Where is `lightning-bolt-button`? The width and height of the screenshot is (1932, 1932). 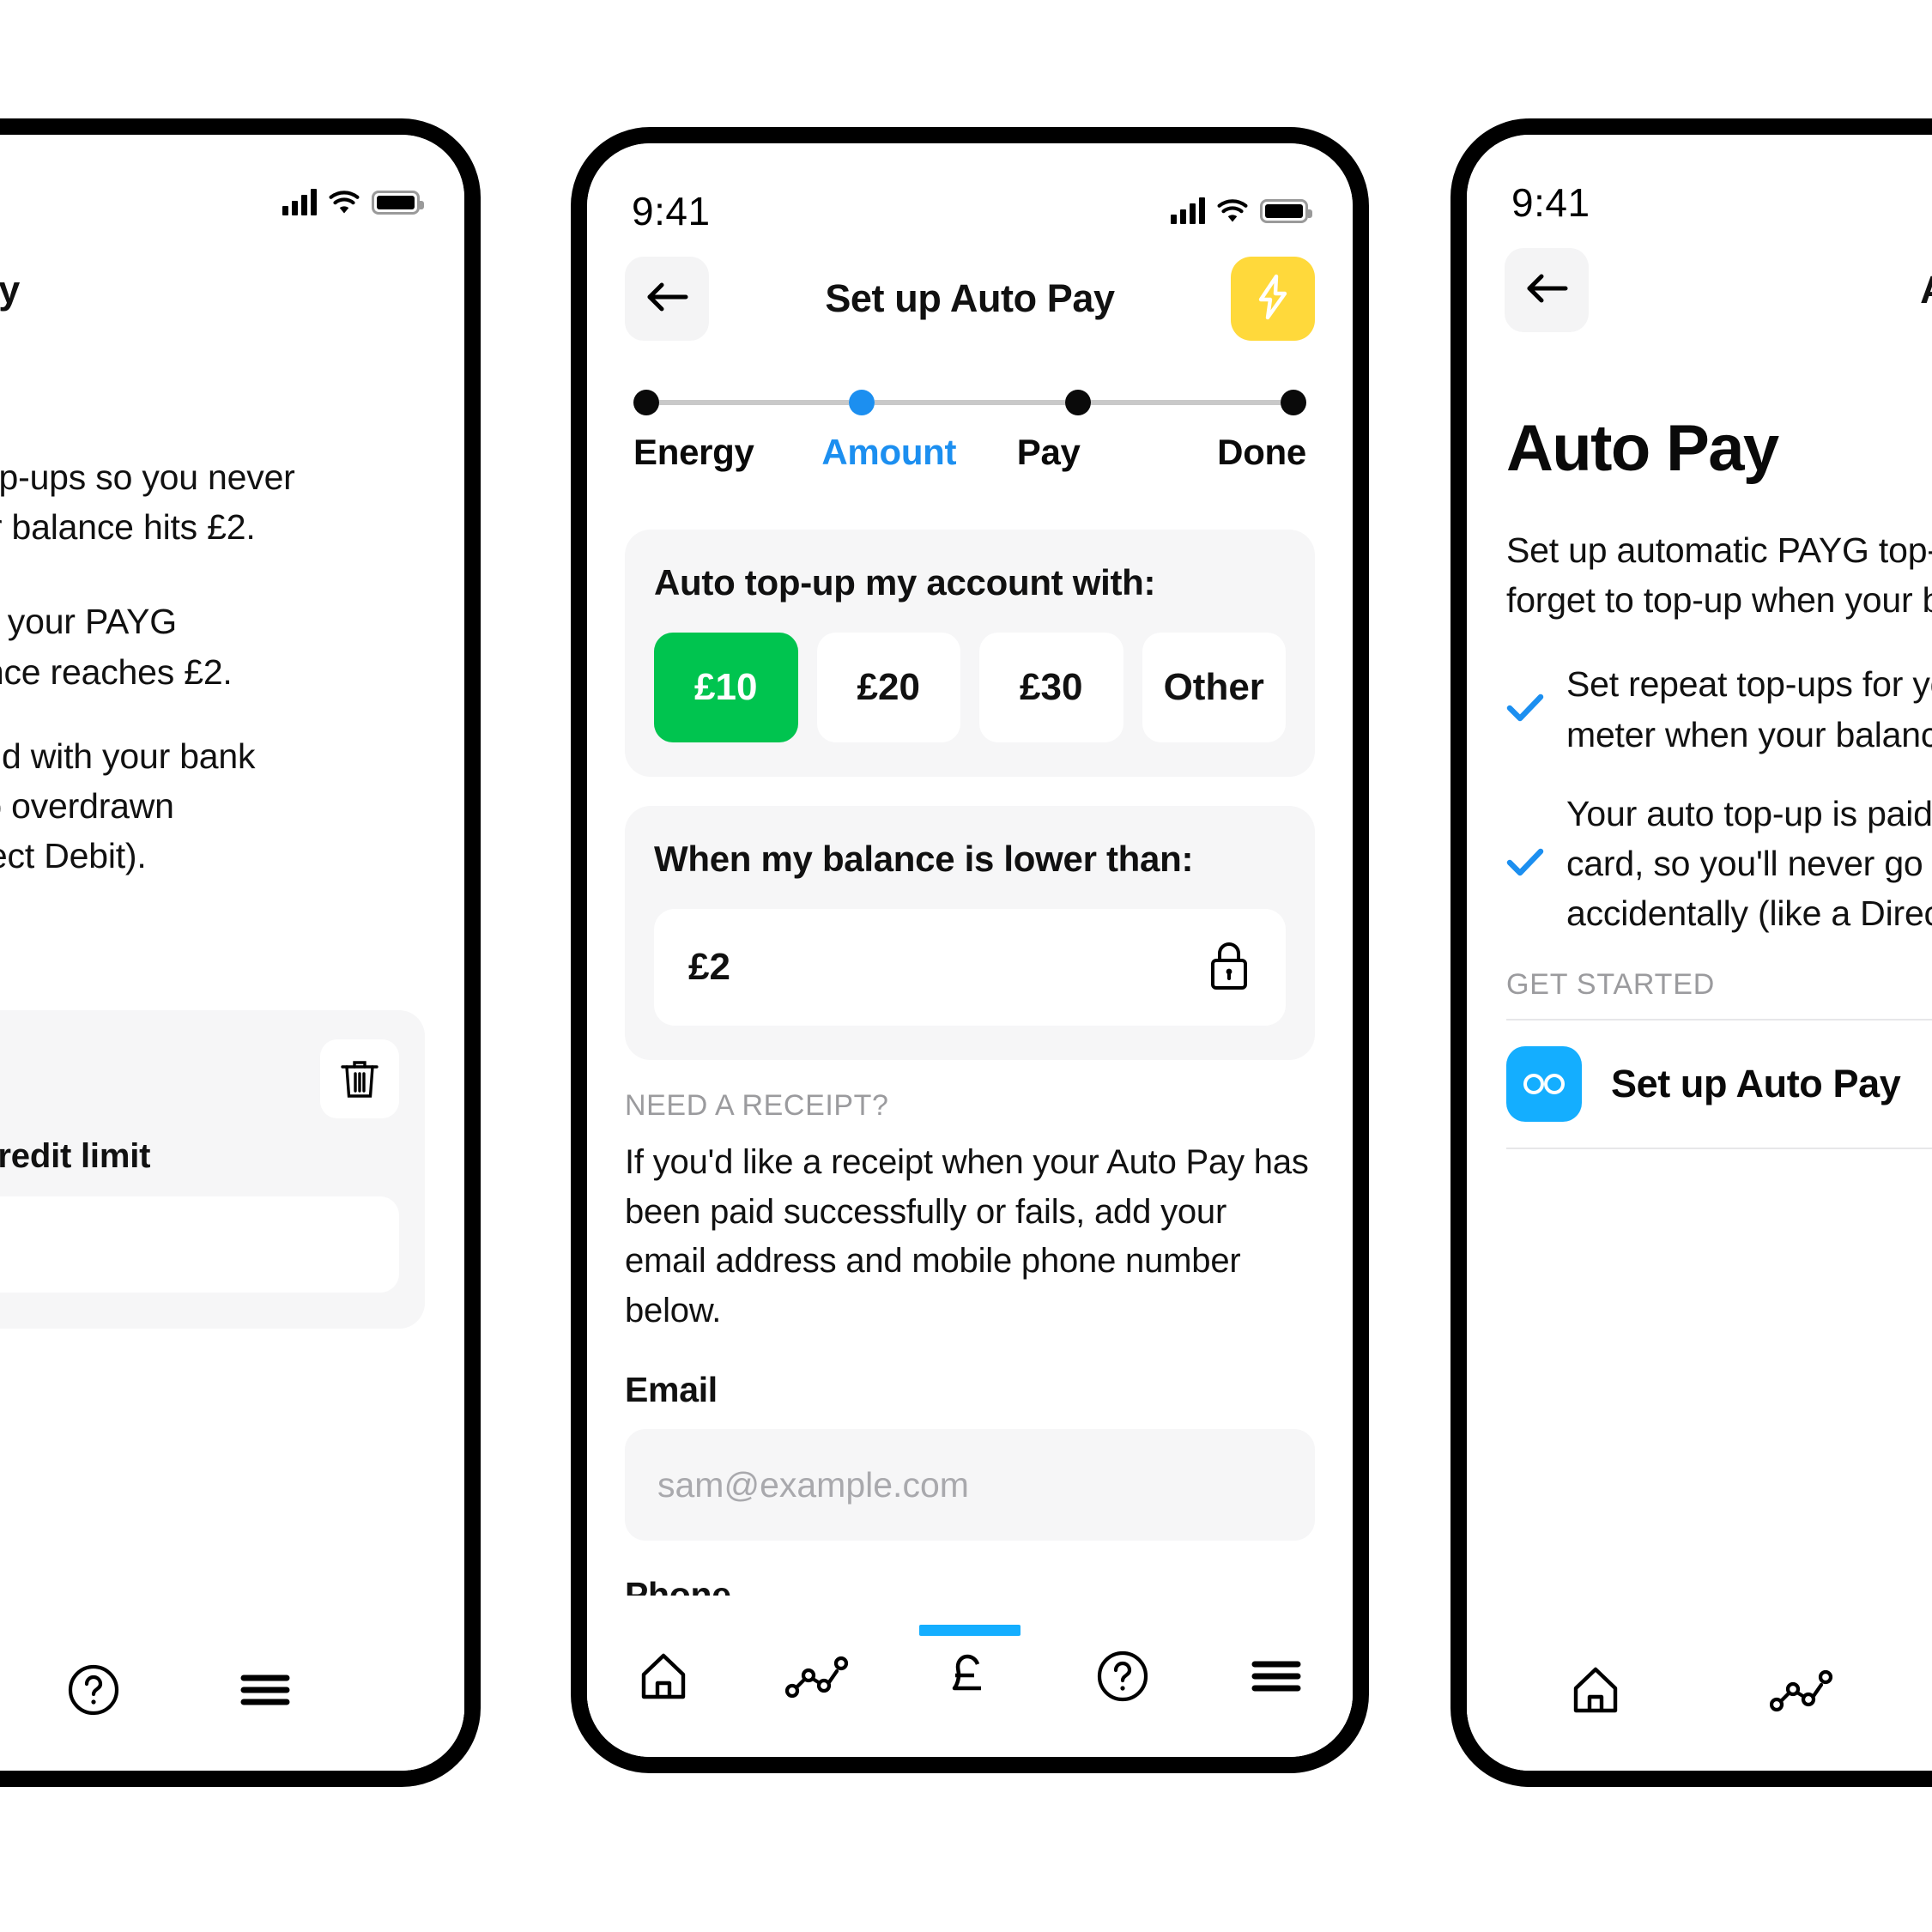
lightning-bolt-button is located at coordinates (1273, 298).